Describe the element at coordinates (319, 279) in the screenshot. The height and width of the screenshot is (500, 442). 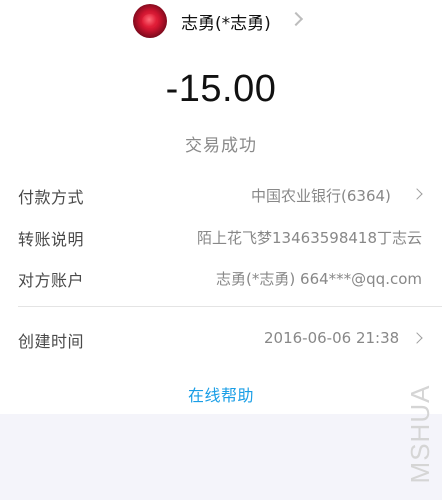
I see `counterparty-account-value: 志勇(*志勇) 664***@qq.com` at that location.